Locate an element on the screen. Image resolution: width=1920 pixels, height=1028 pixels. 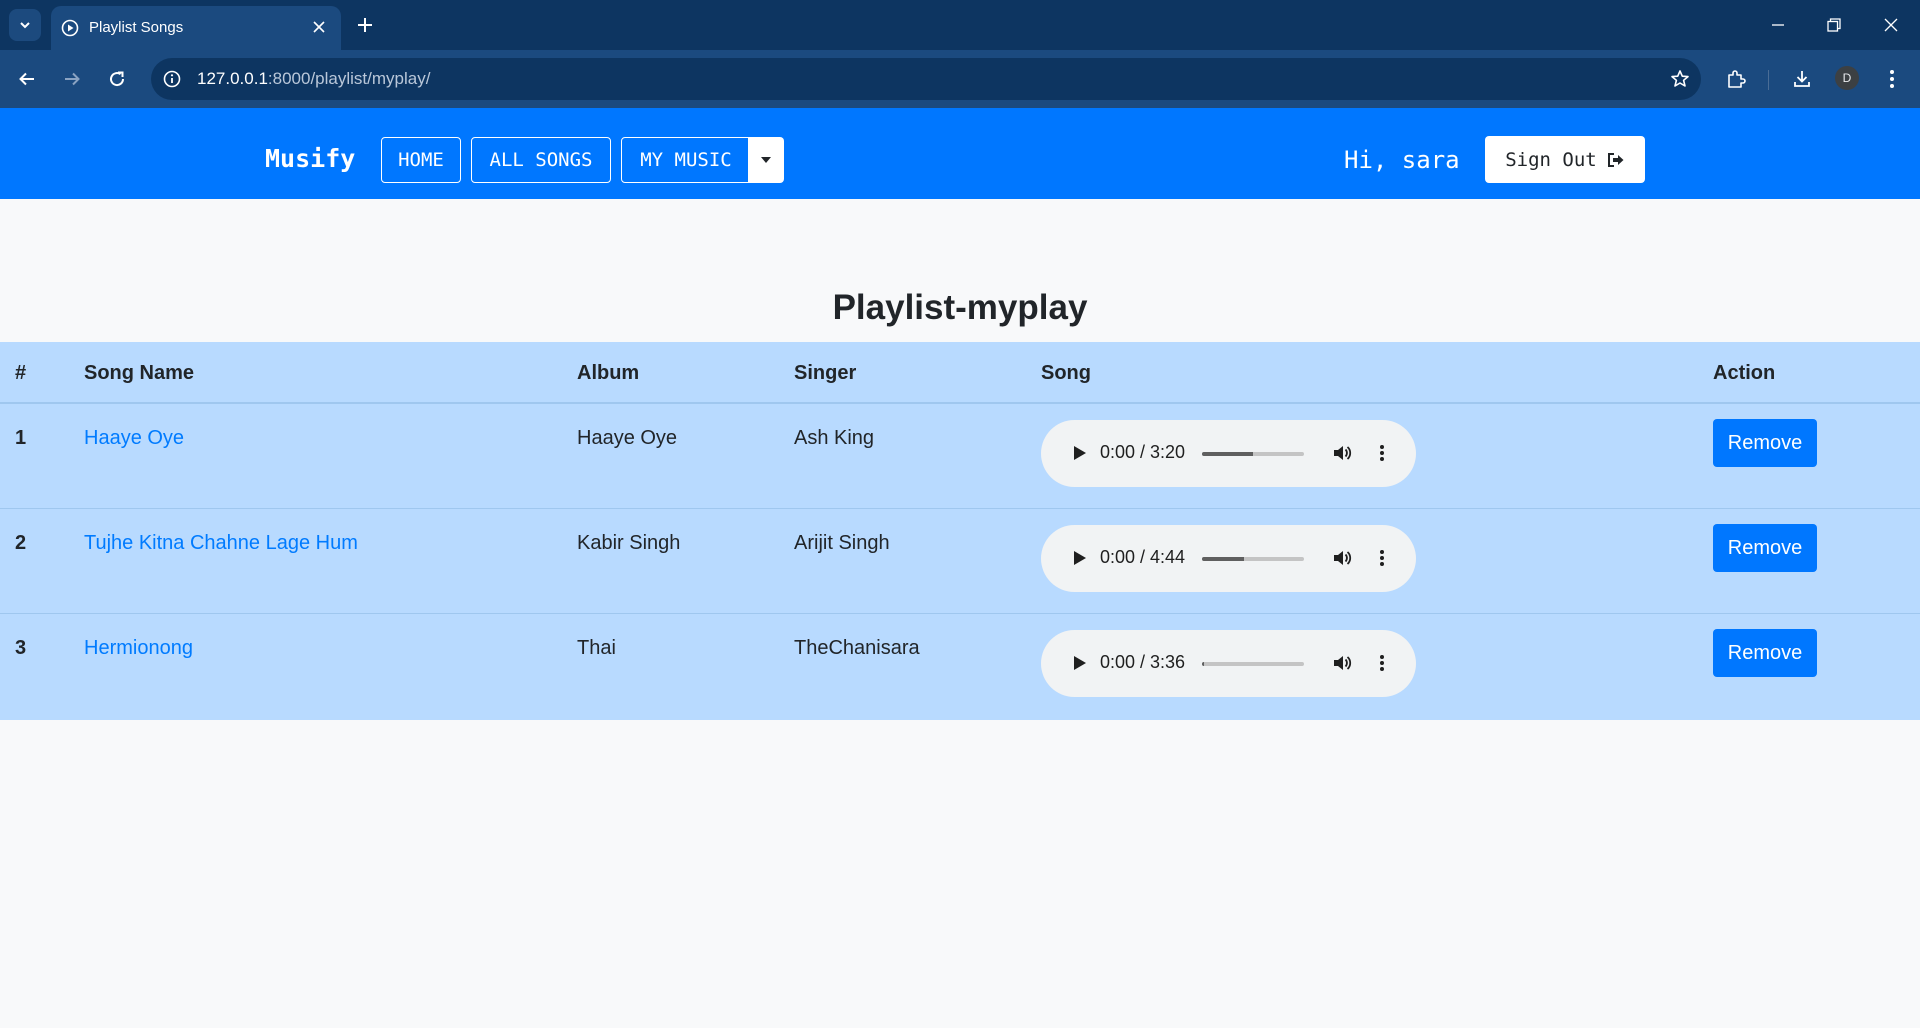
browser-toolbar: 127.0.0.1:8000/playlist/myplay/ is located at coordinates (960, 79).